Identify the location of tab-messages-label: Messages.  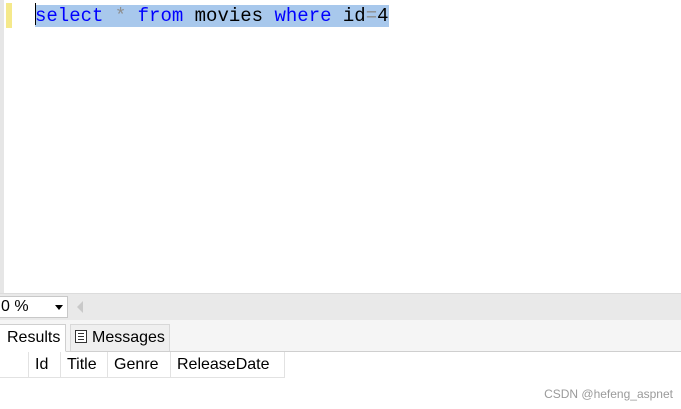
(128, 337).